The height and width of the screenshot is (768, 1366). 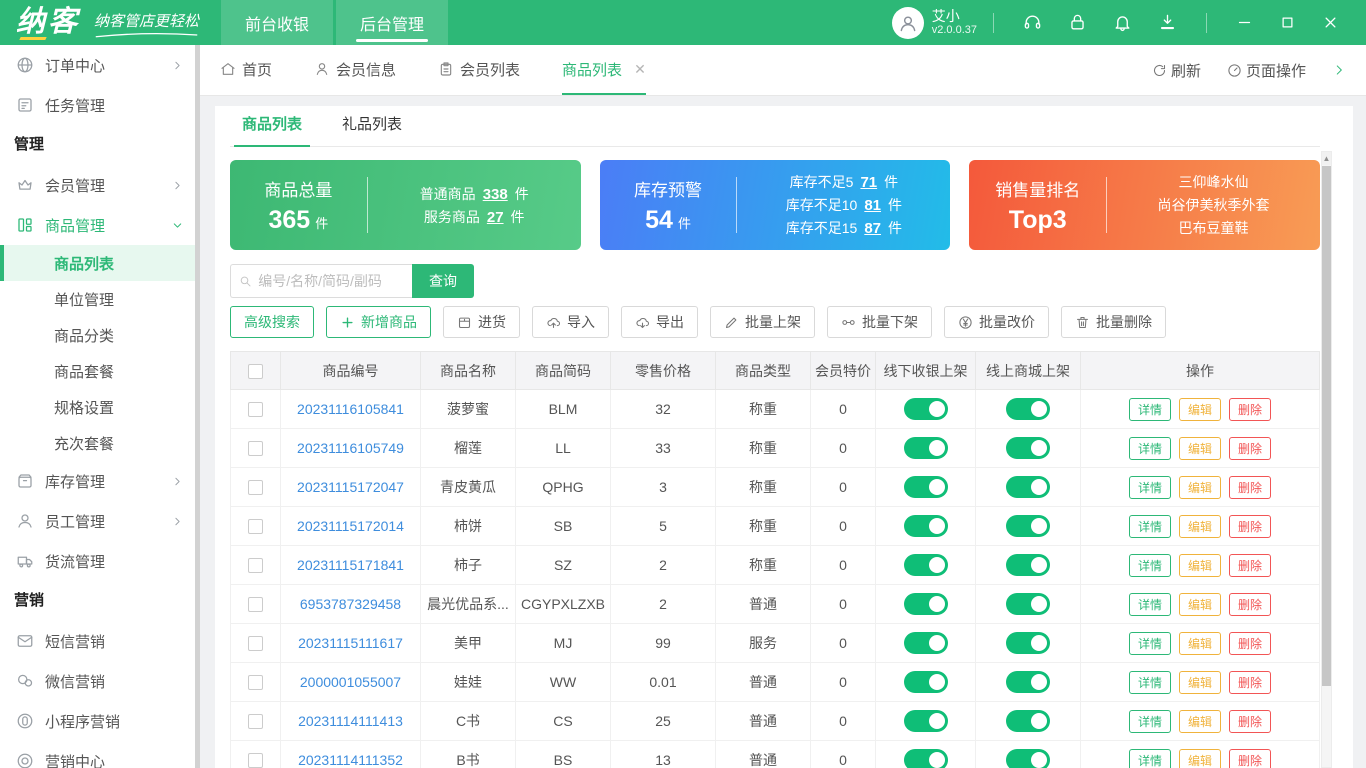 I want to click on add-product-button: 新增商品, so click(x=378, y=322).